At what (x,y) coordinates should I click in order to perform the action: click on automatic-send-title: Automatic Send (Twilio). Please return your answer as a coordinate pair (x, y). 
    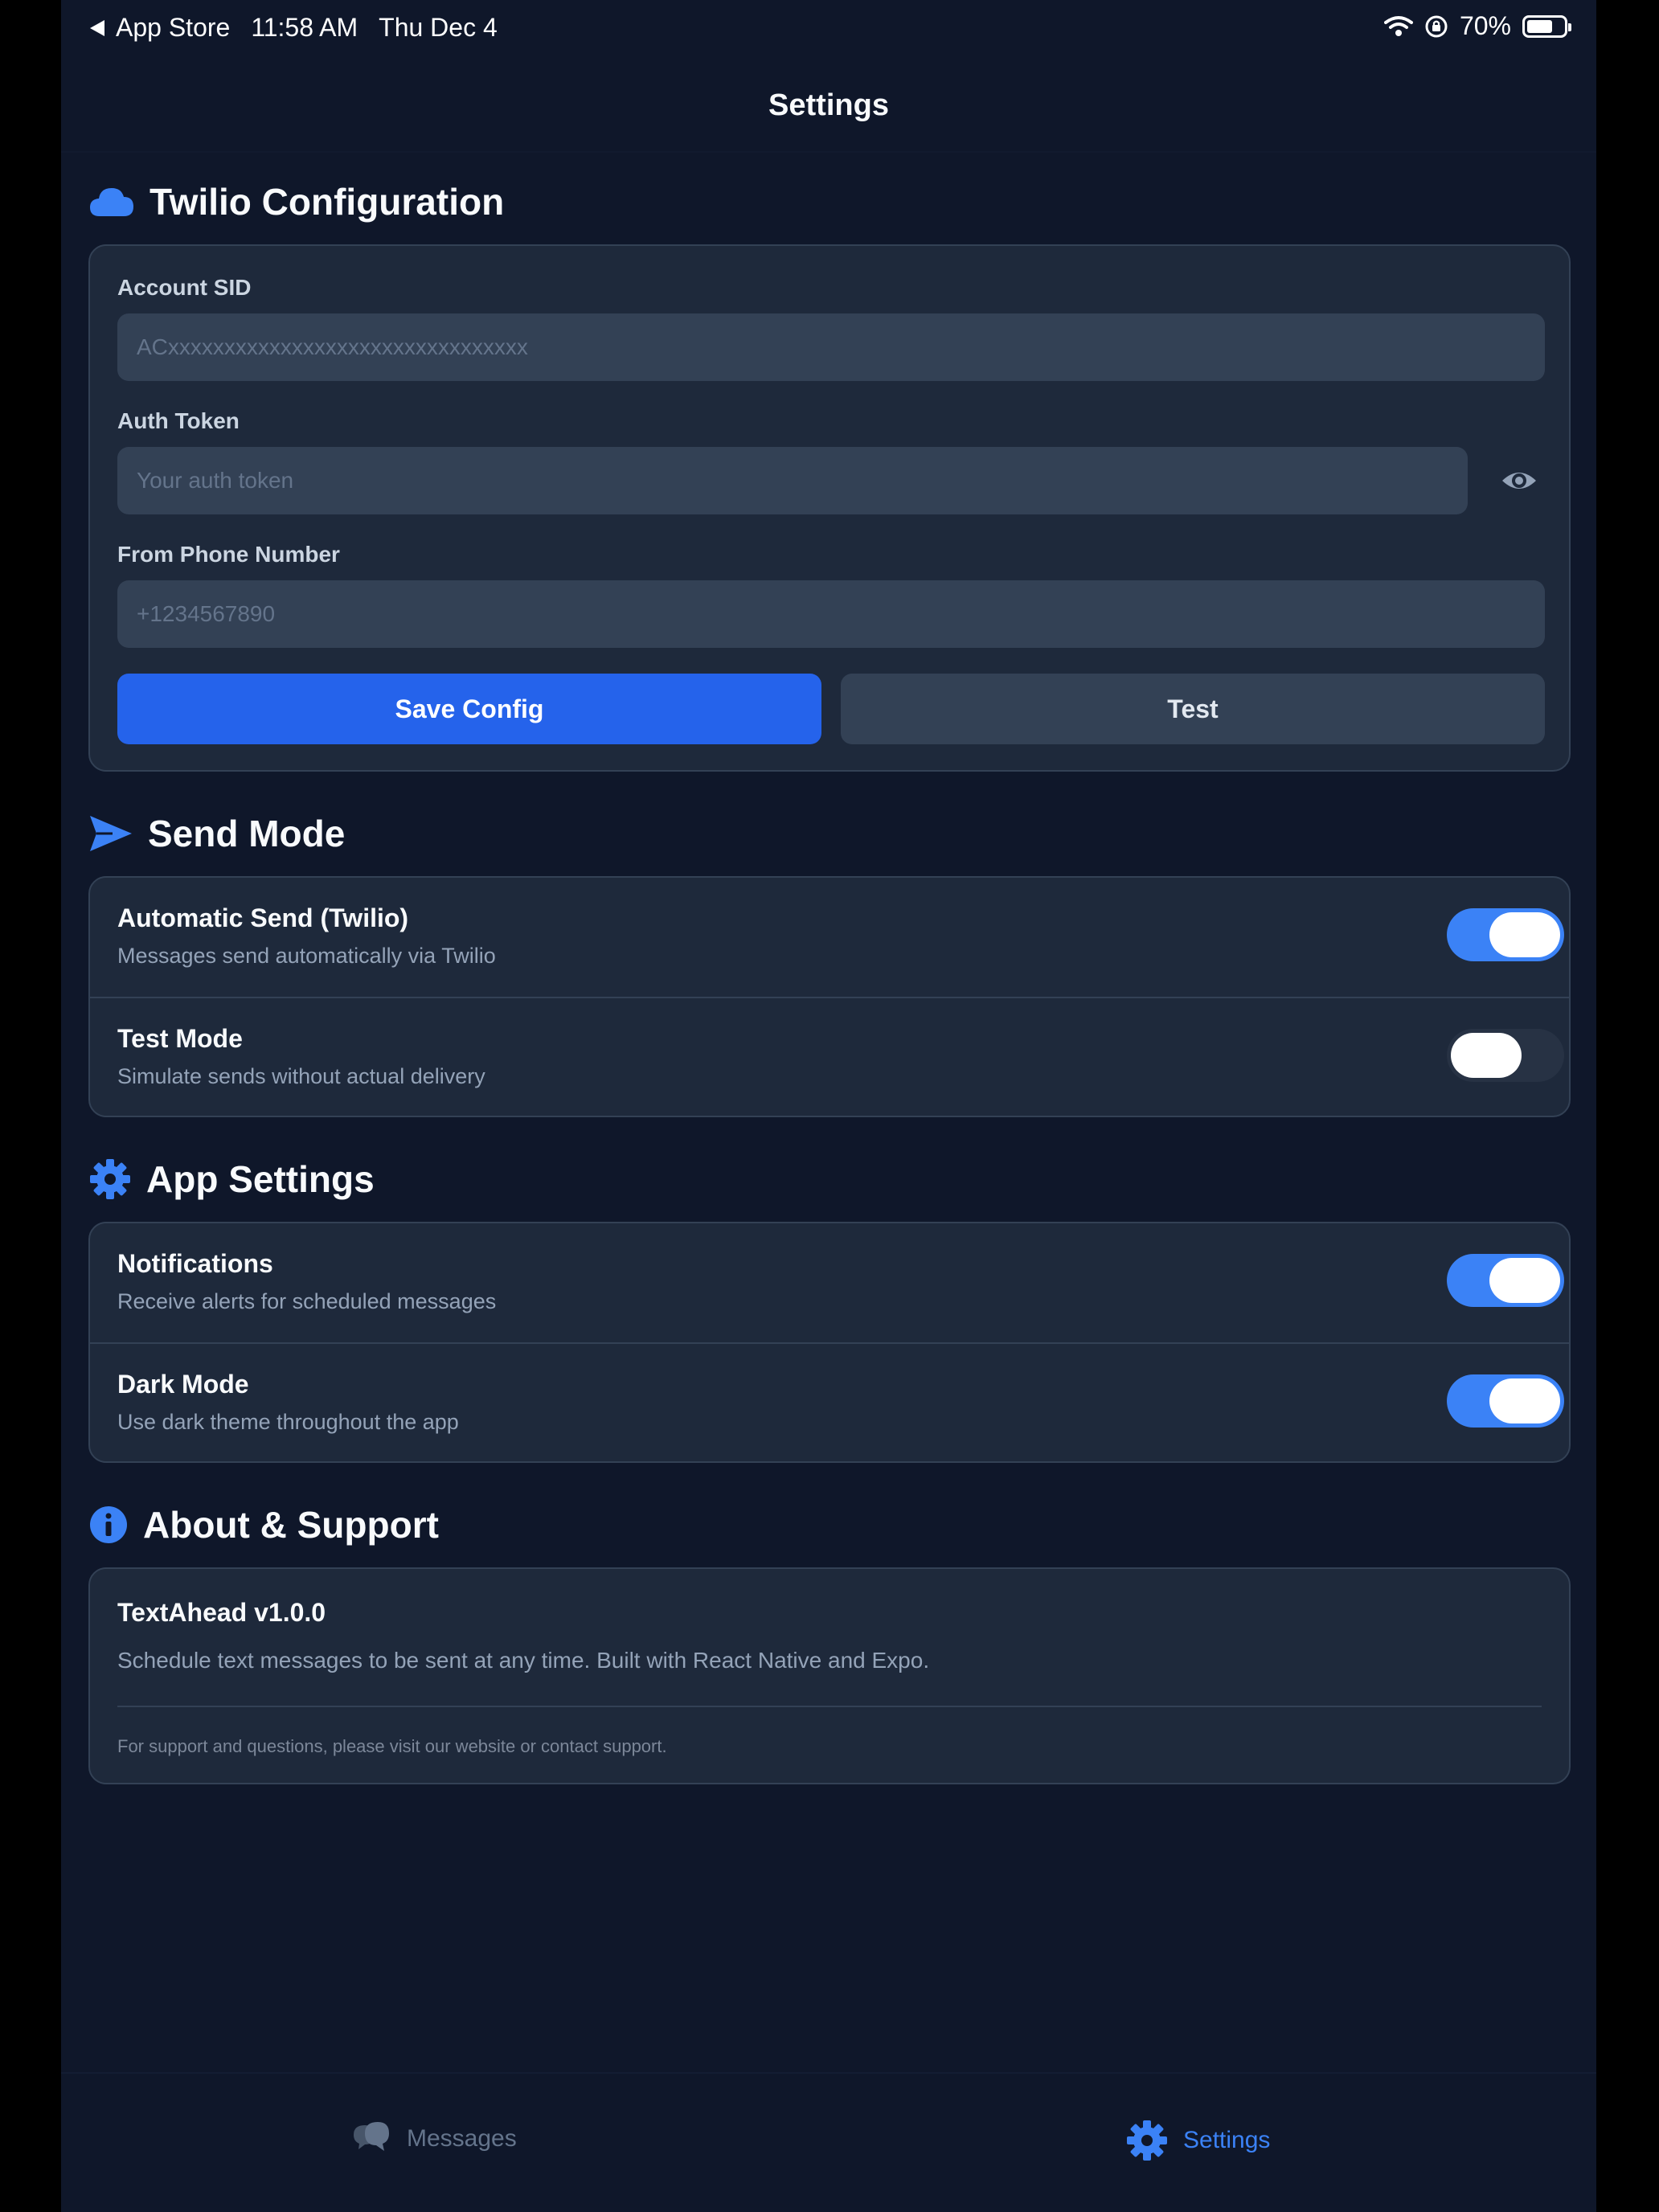
    Looking at the image, I should click on (263, 917).